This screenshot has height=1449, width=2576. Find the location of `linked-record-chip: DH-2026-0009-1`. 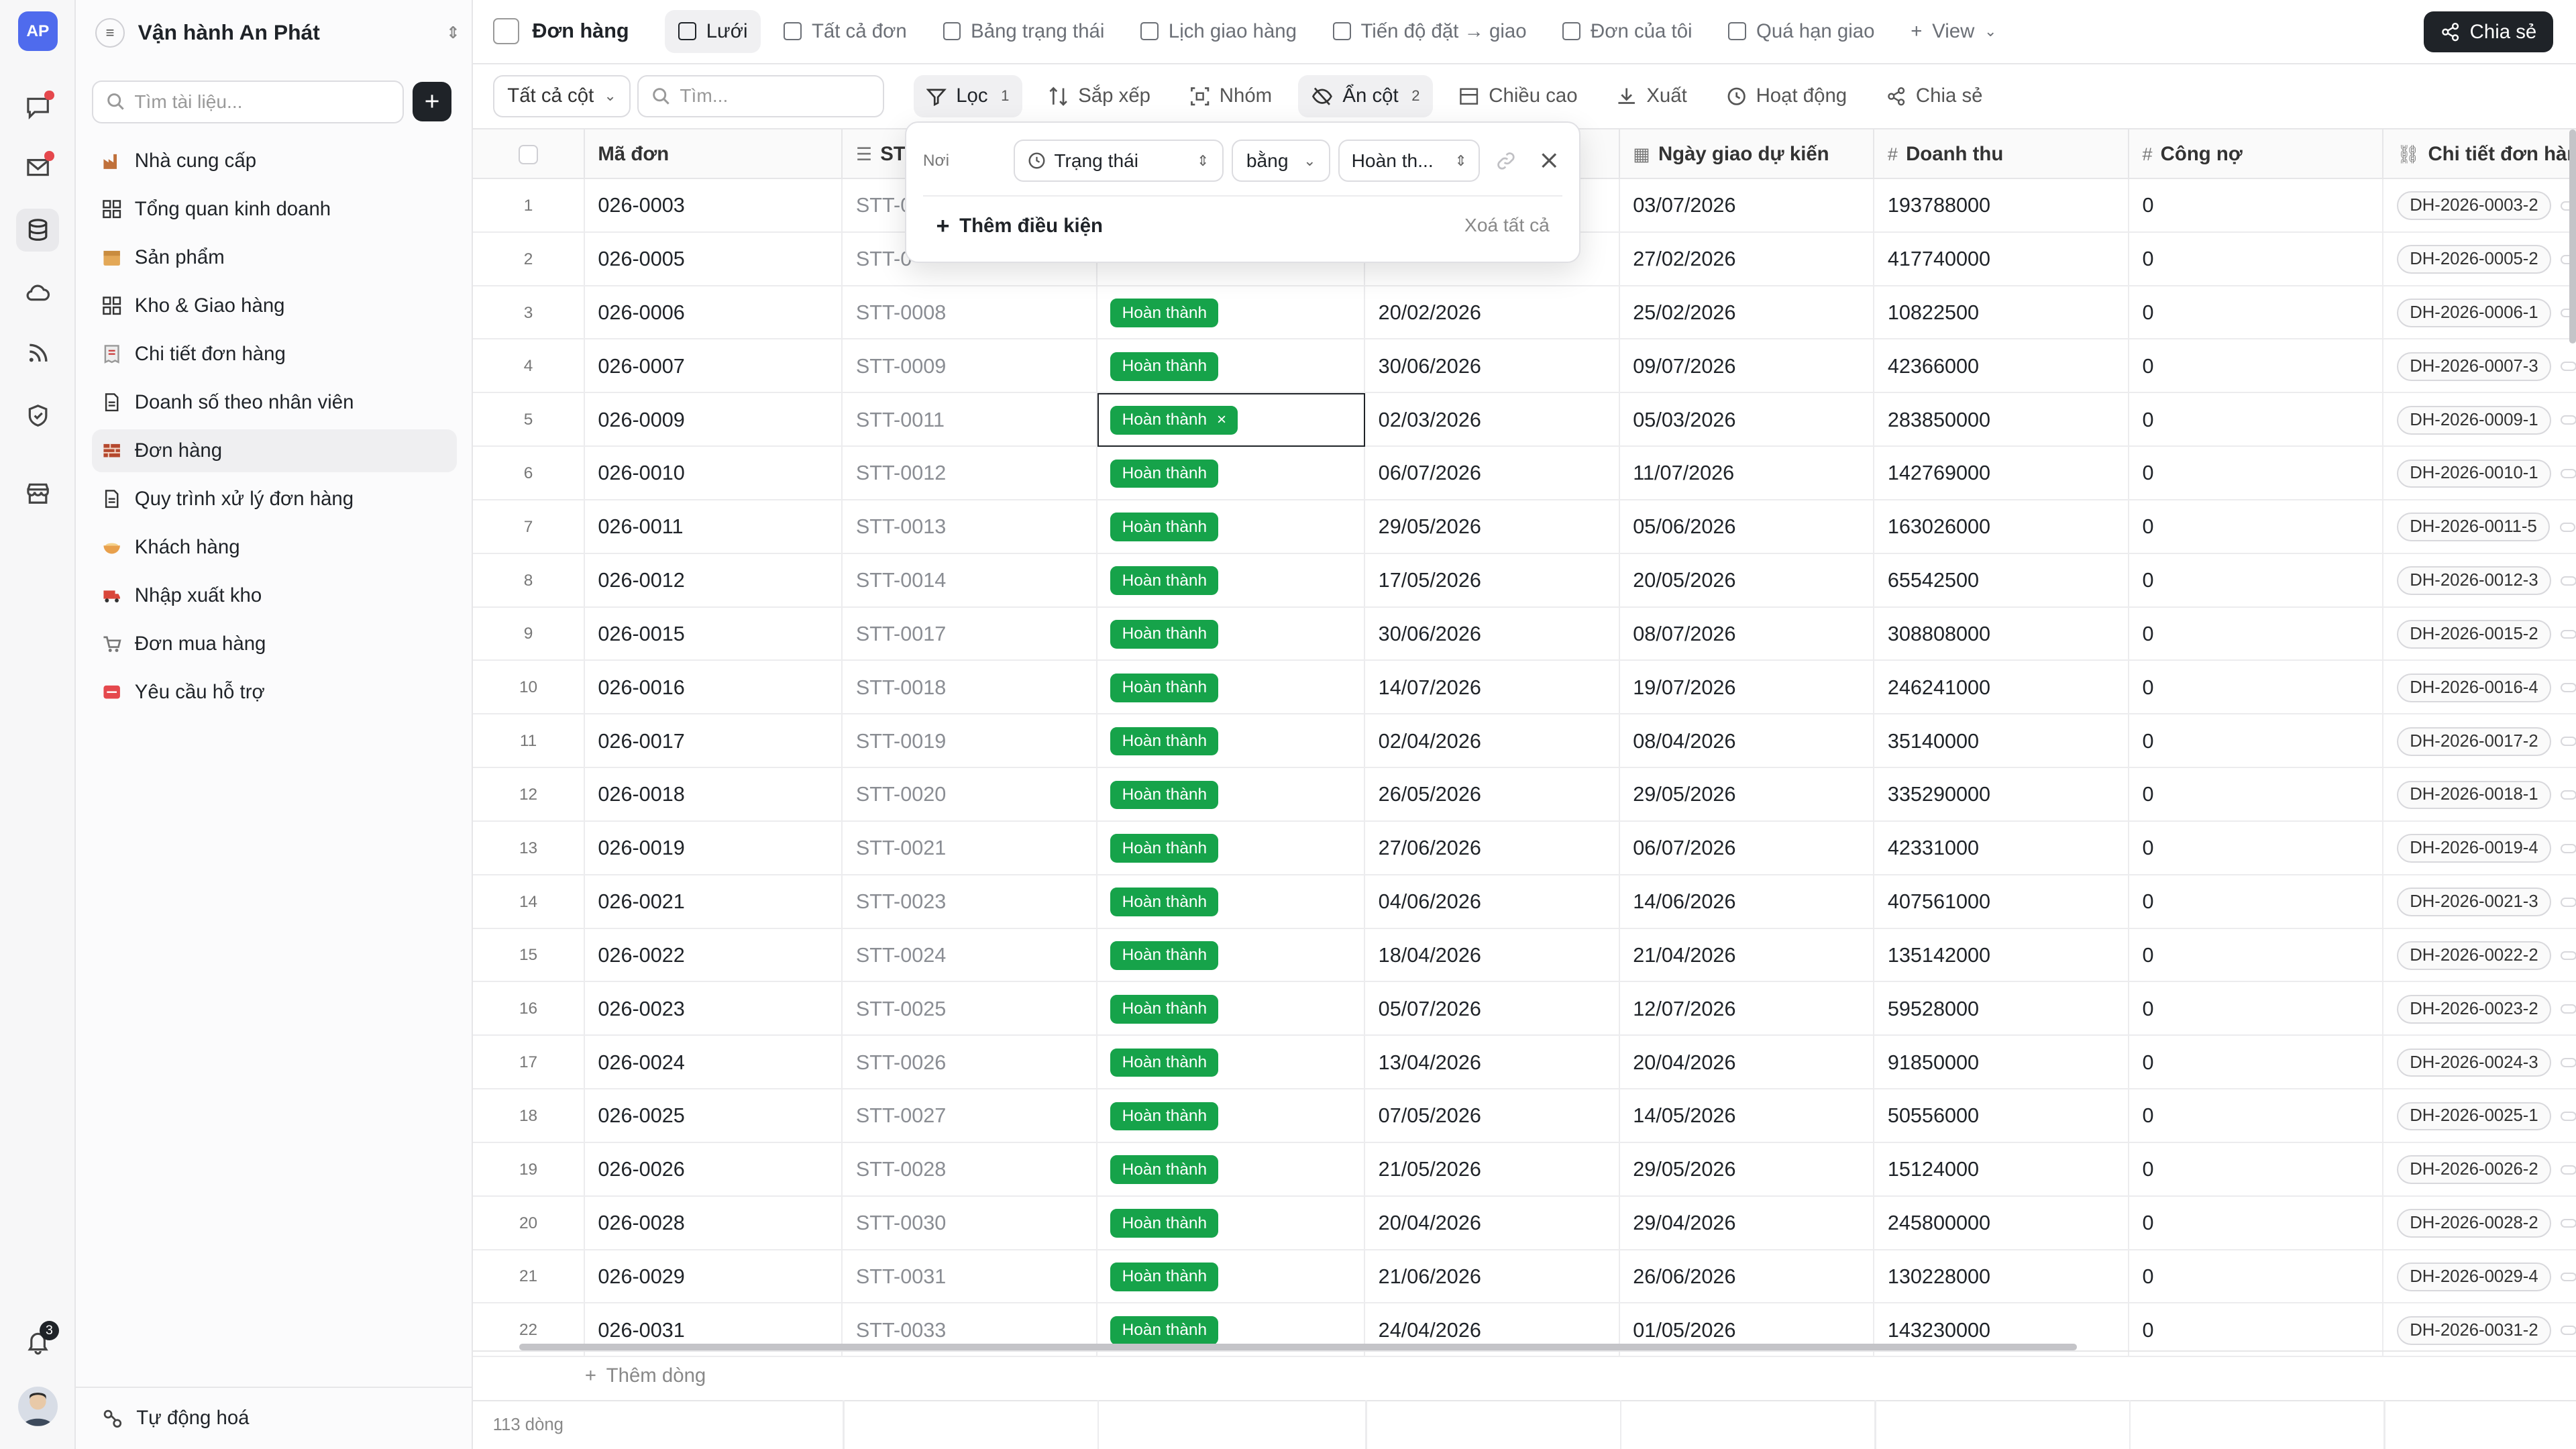

linked-record-chip: DH-2026-0009-1 is located at coordinates (2474, 420).